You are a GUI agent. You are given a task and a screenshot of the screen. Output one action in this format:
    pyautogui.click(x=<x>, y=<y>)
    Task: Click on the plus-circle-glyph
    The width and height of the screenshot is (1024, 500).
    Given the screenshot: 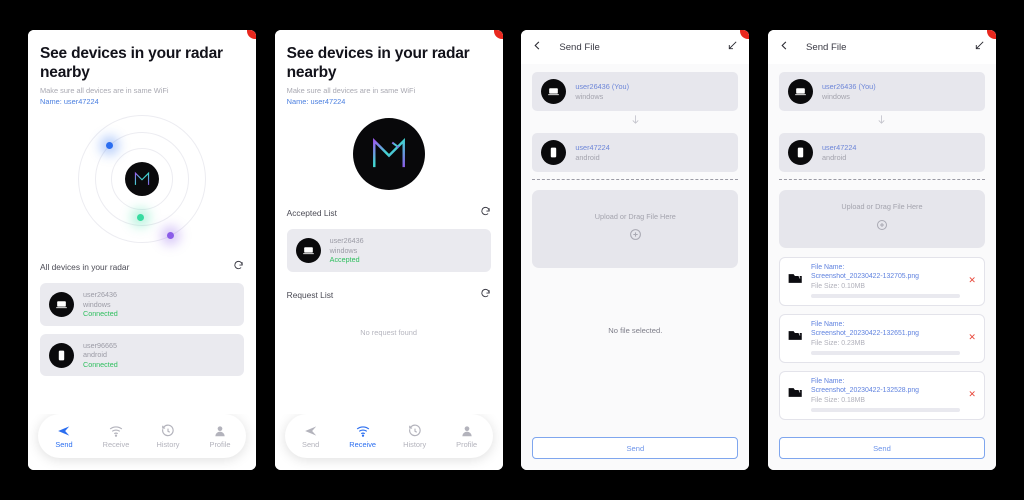 What is the action you would take?
    pyautogui.click(x=881, y=225)
    